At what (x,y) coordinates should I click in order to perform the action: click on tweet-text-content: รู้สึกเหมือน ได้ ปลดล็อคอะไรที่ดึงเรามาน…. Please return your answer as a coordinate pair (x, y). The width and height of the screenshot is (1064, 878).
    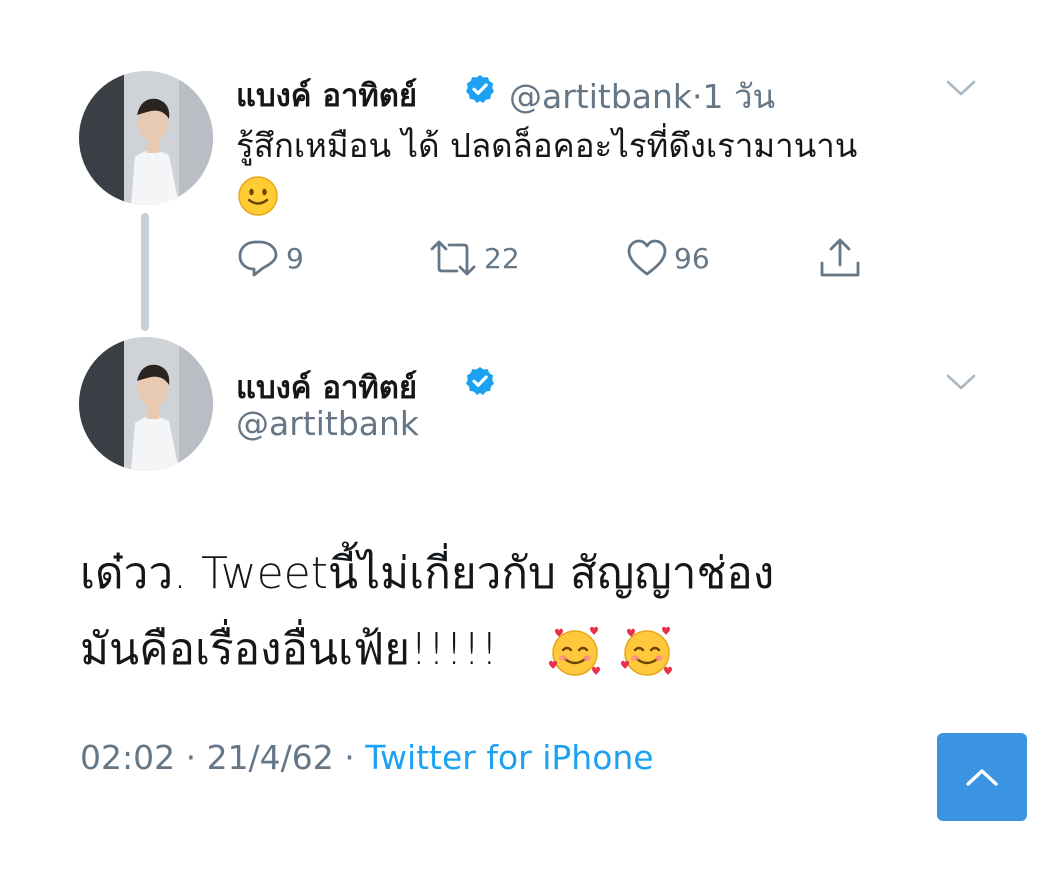
    Looking at the image, I should click on (547, 145).